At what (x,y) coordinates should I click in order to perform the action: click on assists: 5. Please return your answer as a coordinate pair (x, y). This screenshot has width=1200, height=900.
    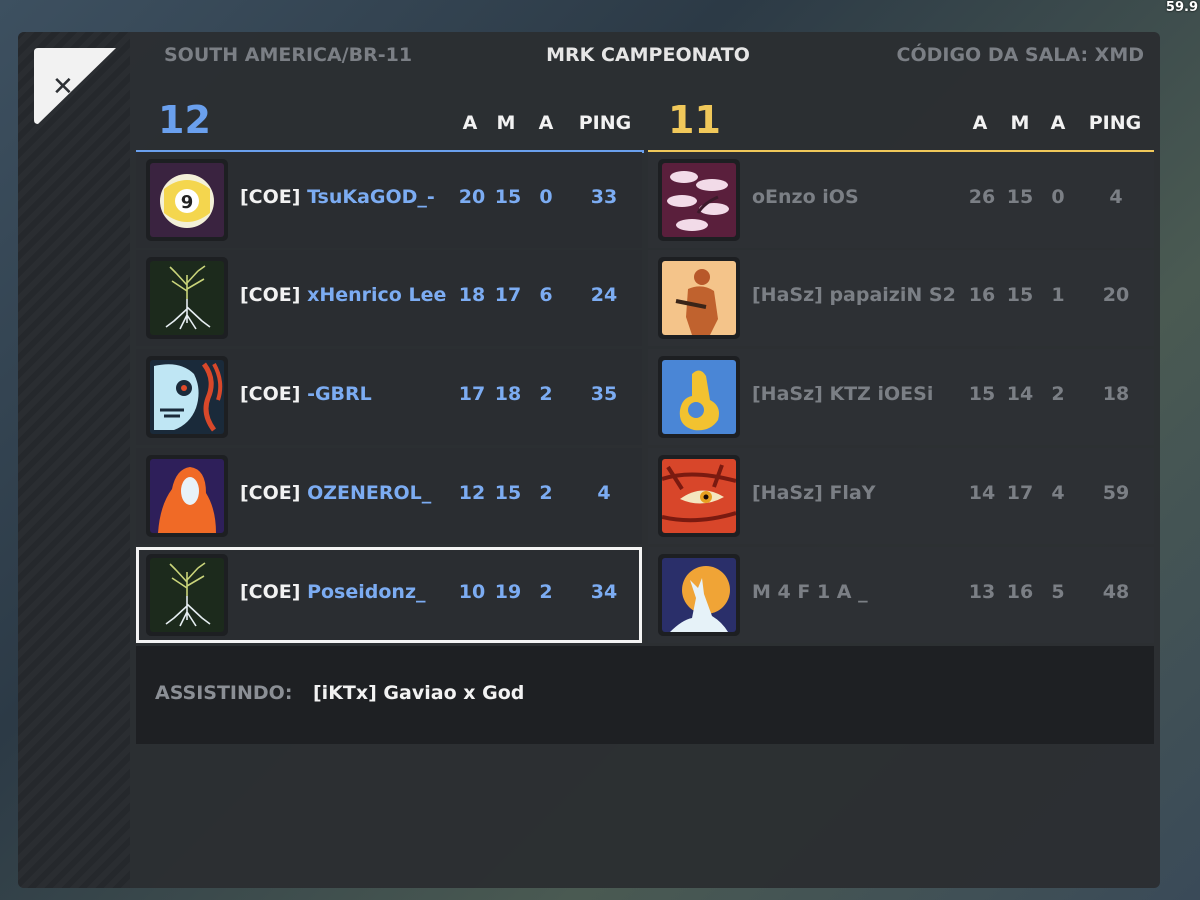
    Looking at the image, I should click on (1058, 592).